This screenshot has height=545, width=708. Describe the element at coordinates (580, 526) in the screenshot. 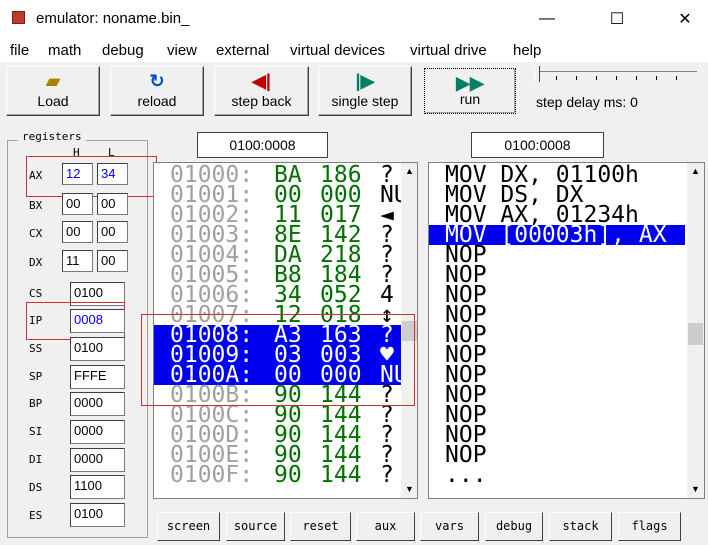

I see `stack-button: stack` at that location.